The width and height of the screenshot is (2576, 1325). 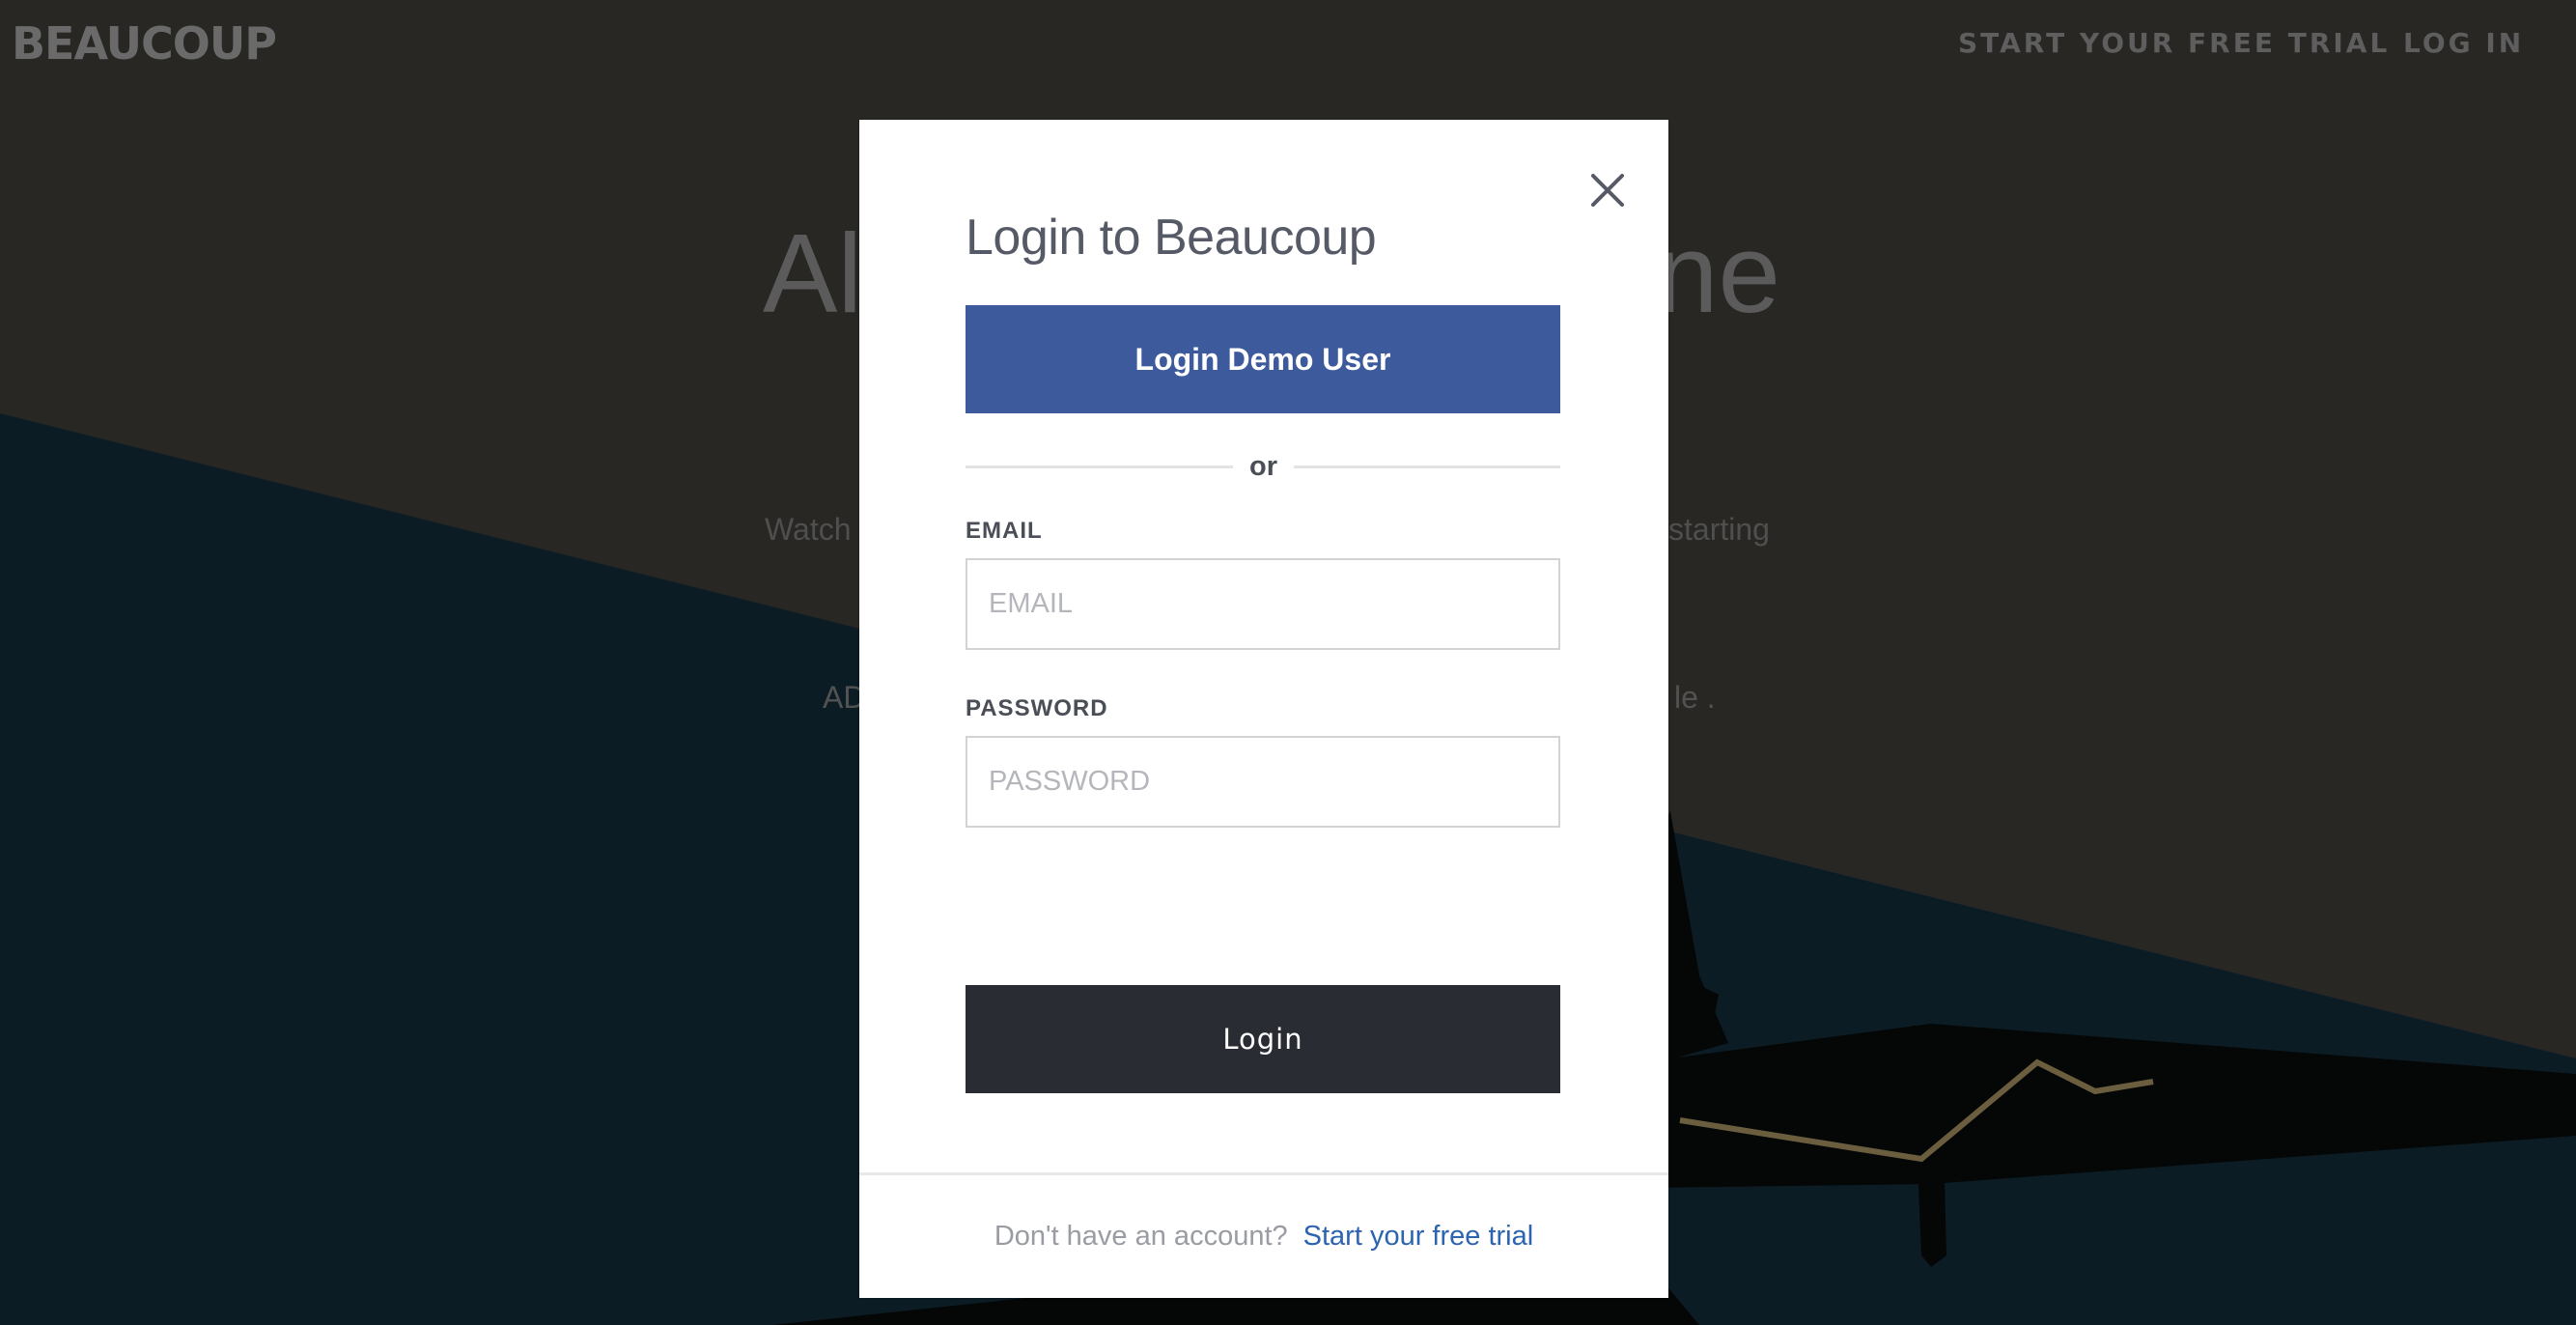 What do you see at coordinates (1172, 238) in the screenshot?
I see `modal-title: Login to Beaucoup` at bounding box center [1172, 238].